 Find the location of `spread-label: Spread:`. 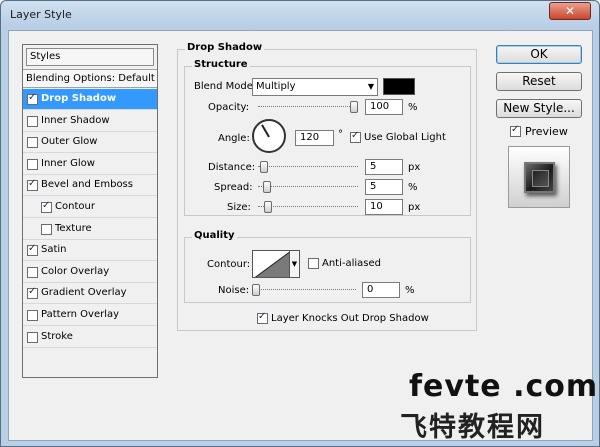

spread-label: Spread: is located at coordinates (233, 187).